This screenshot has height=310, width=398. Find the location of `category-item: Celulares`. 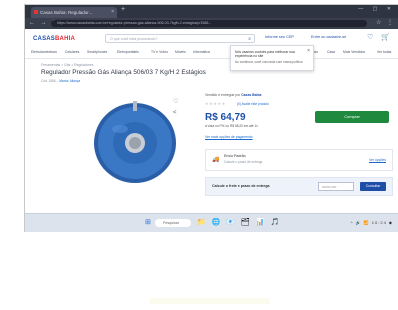

category-item: Celulares is located at coordinates (72, 52).